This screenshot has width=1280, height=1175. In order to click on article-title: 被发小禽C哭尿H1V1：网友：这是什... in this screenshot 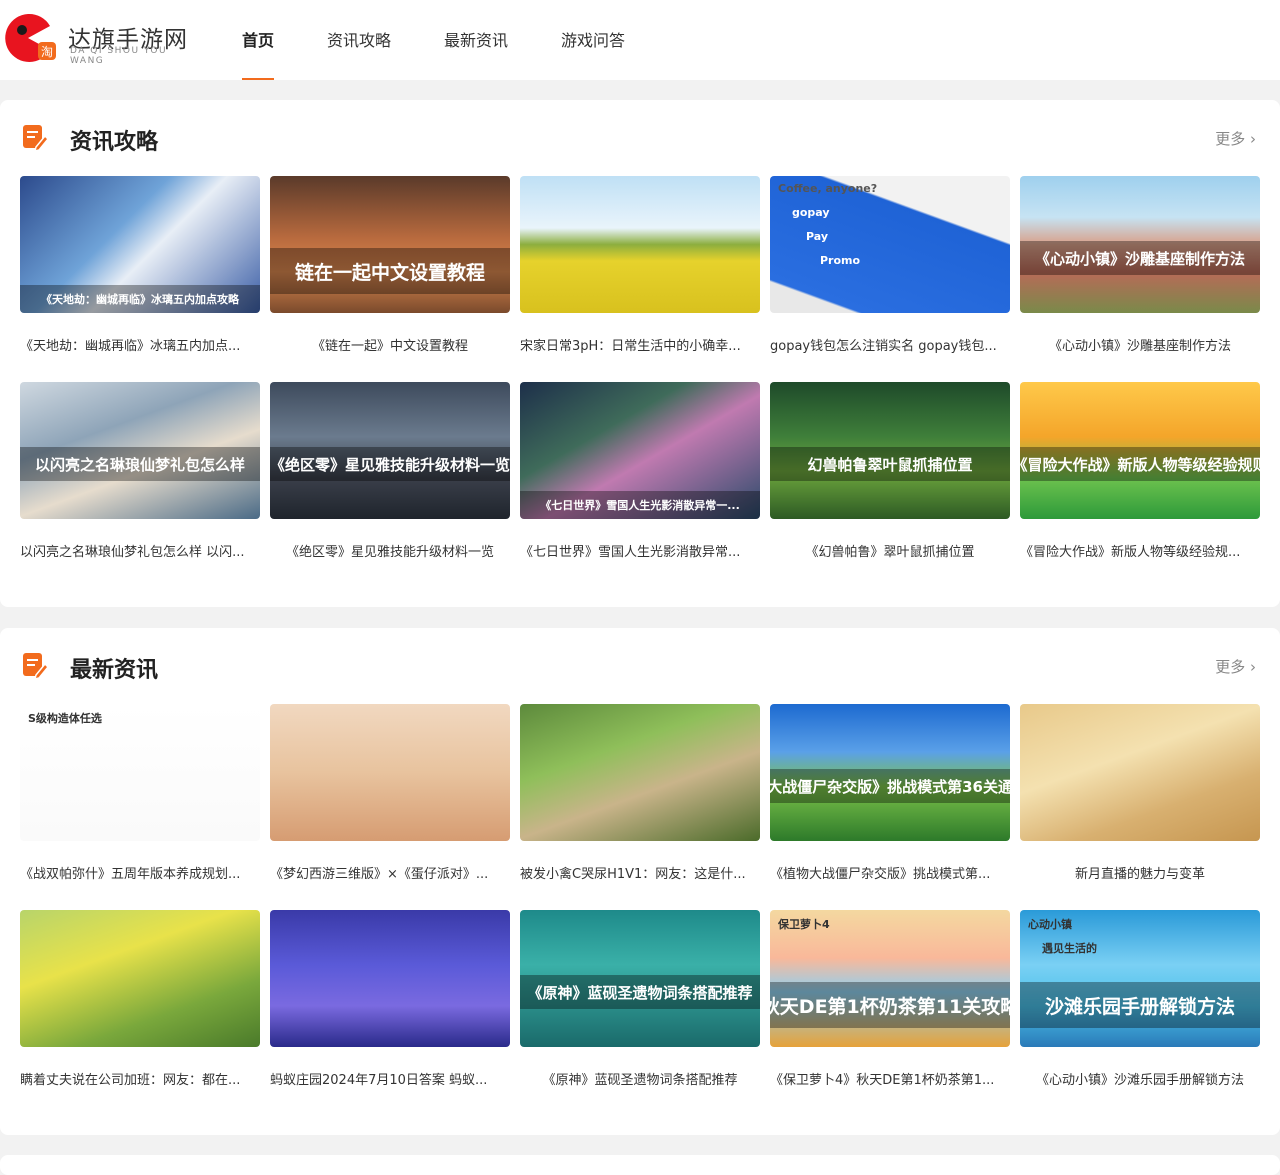, I will do `click(640, 872)`.